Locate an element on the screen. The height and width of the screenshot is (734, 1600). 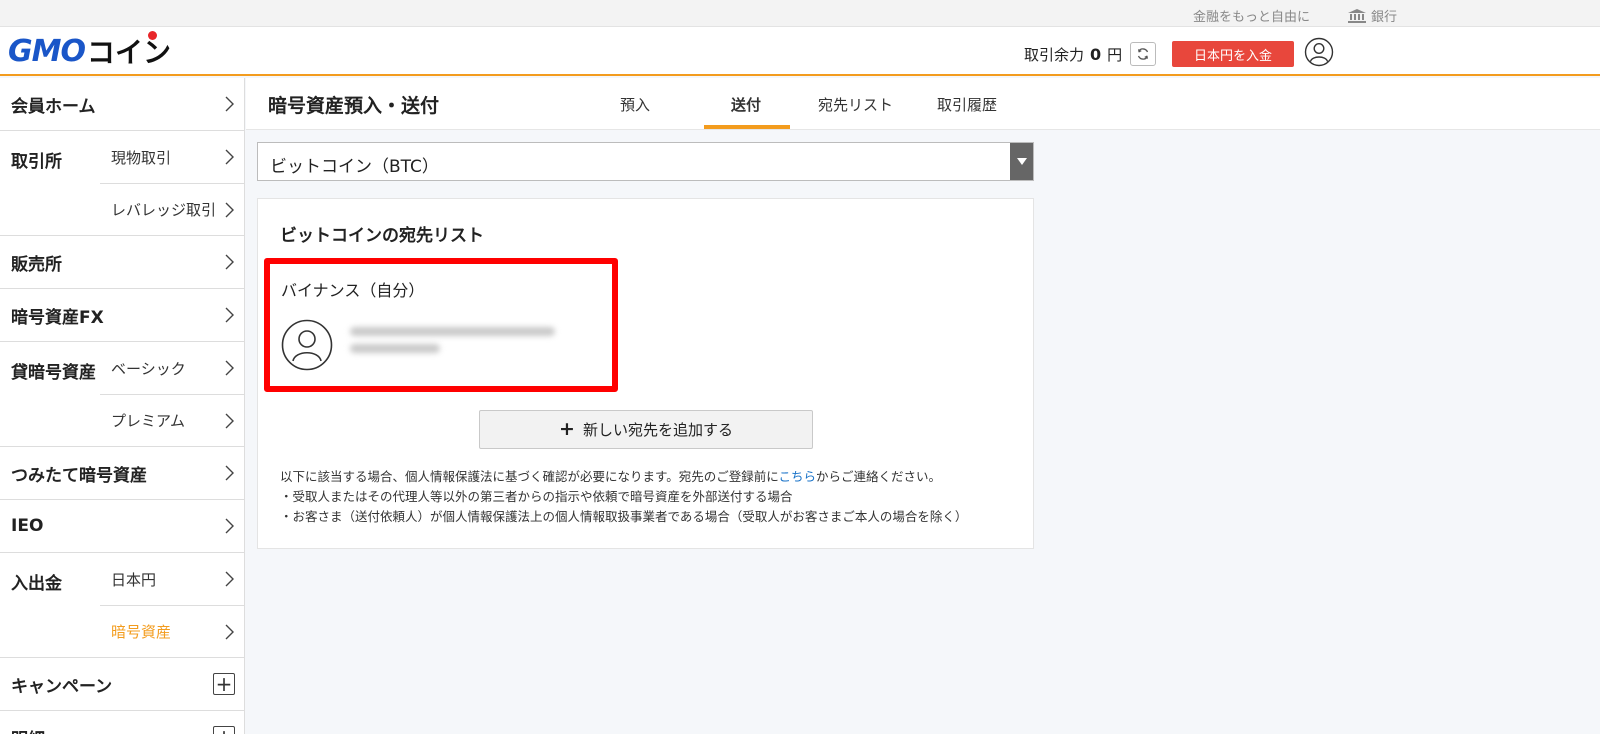
sidebar-group-lending: 貸暗号資産 ベーシック プレミアム is located at coordinates (122, 394).